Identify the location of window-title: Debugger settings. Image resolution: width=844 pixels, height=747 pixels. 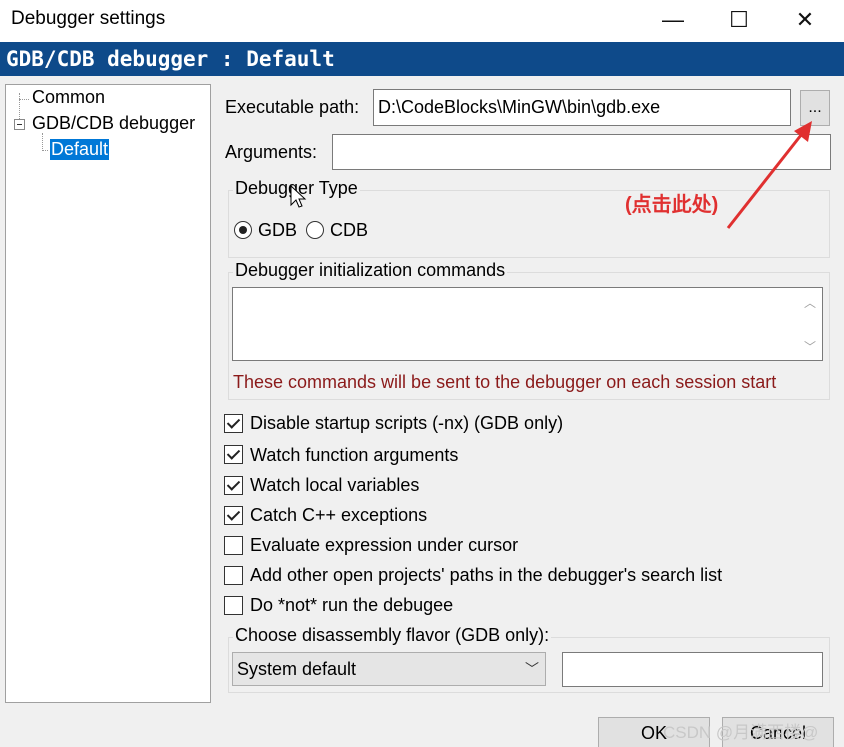
(88, 18).